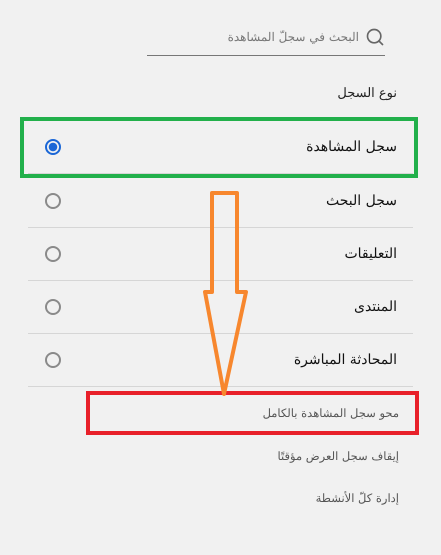  I want to click on search-icon, so click(375, 37).